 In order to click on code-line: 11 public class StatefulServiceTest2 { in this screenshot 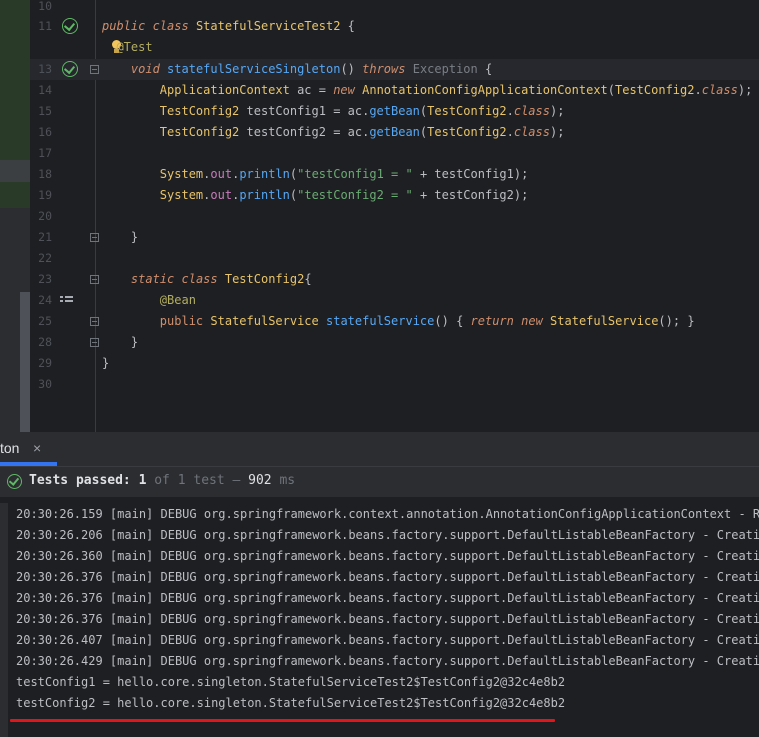, I will do `click(394, 26)`.